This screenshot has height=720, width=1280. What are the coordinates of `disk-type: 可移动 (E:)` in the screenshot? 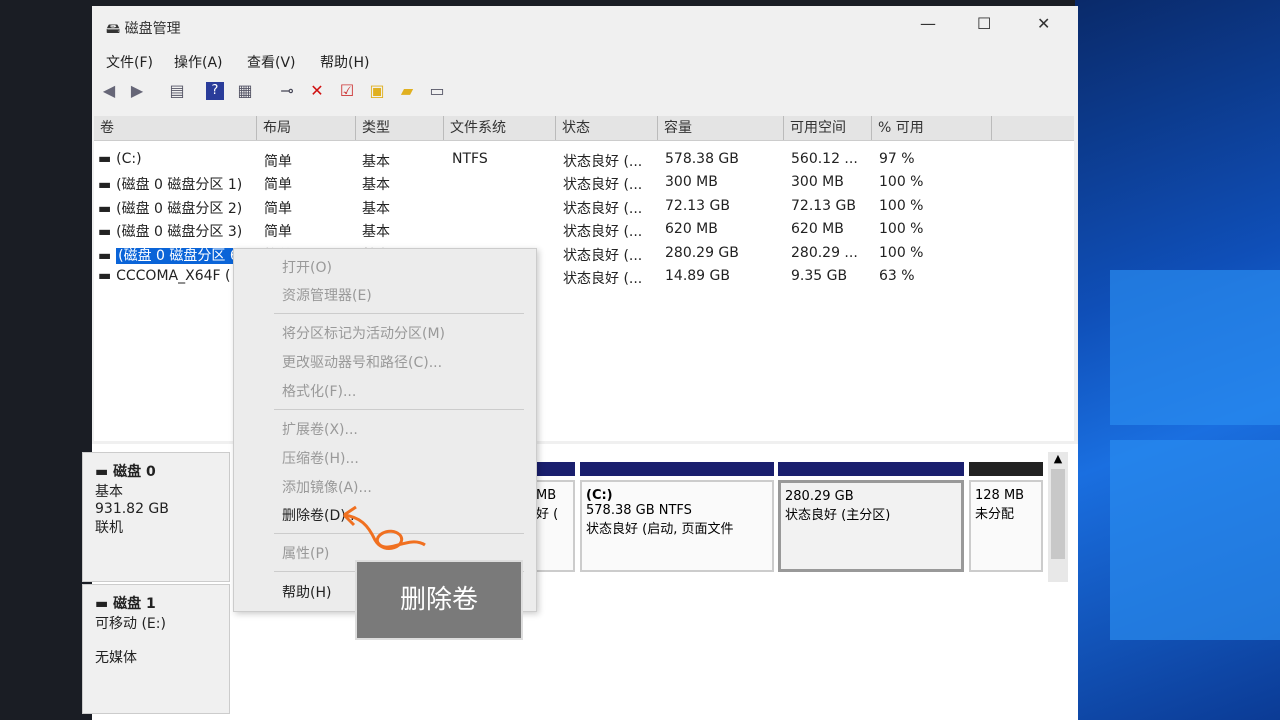 It's located at (130, 624).